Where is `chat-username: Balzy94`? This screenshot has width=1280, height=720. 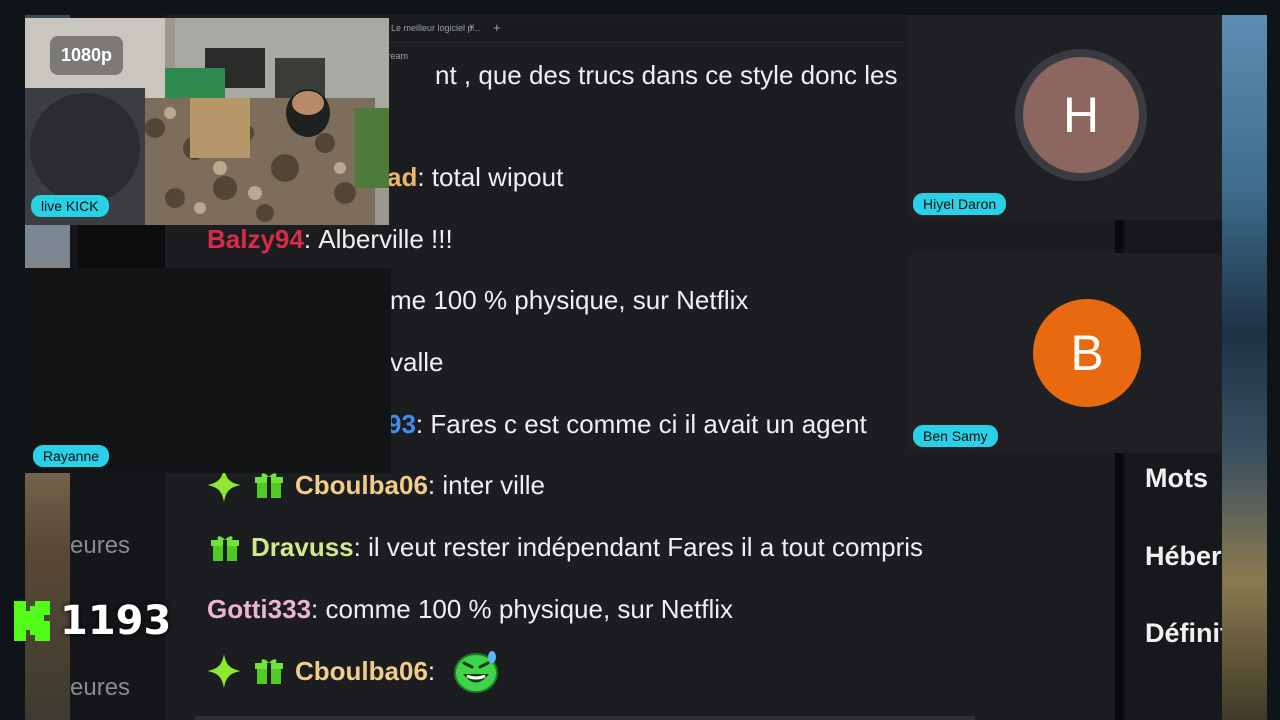 chat-username: Balzy94 is located at coordinates (255, 239).